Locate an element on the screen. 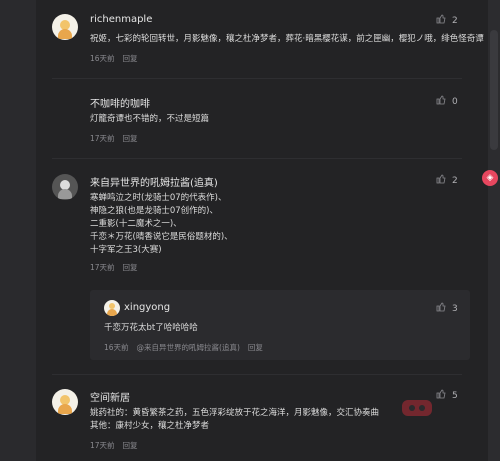 This screenshot has width=500, height=461. like-count: 5 is located at coordinates (455, 396).